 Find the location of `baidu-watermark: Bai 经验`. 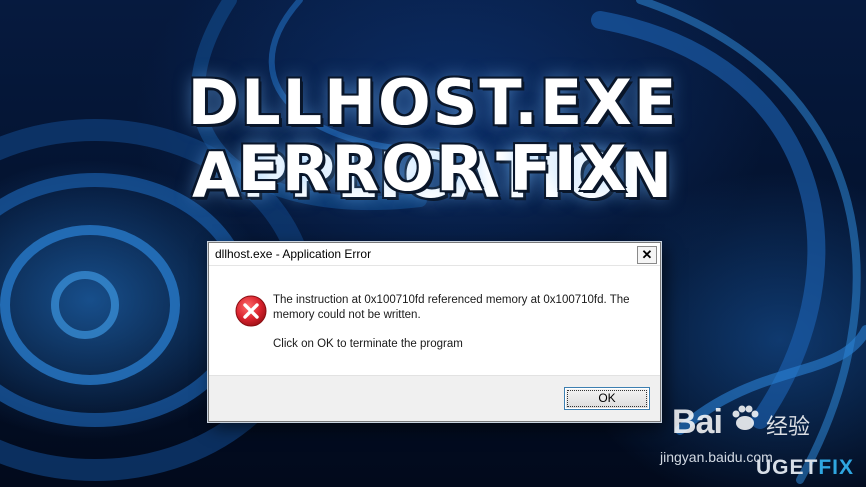

baidu-watermark: Bai 经验 is located at coordinates (747, 420).